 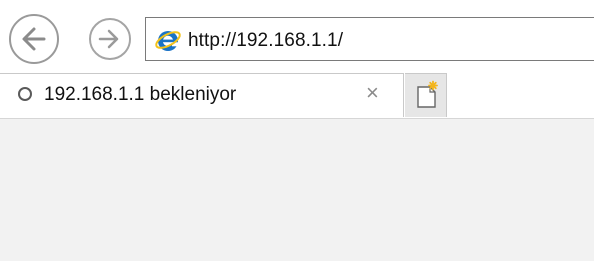 What do you see at coordinates (369, 39) in the screenshot?
I see `address-bar: http://192.168.1.1/` at bounding box center [369, 39].